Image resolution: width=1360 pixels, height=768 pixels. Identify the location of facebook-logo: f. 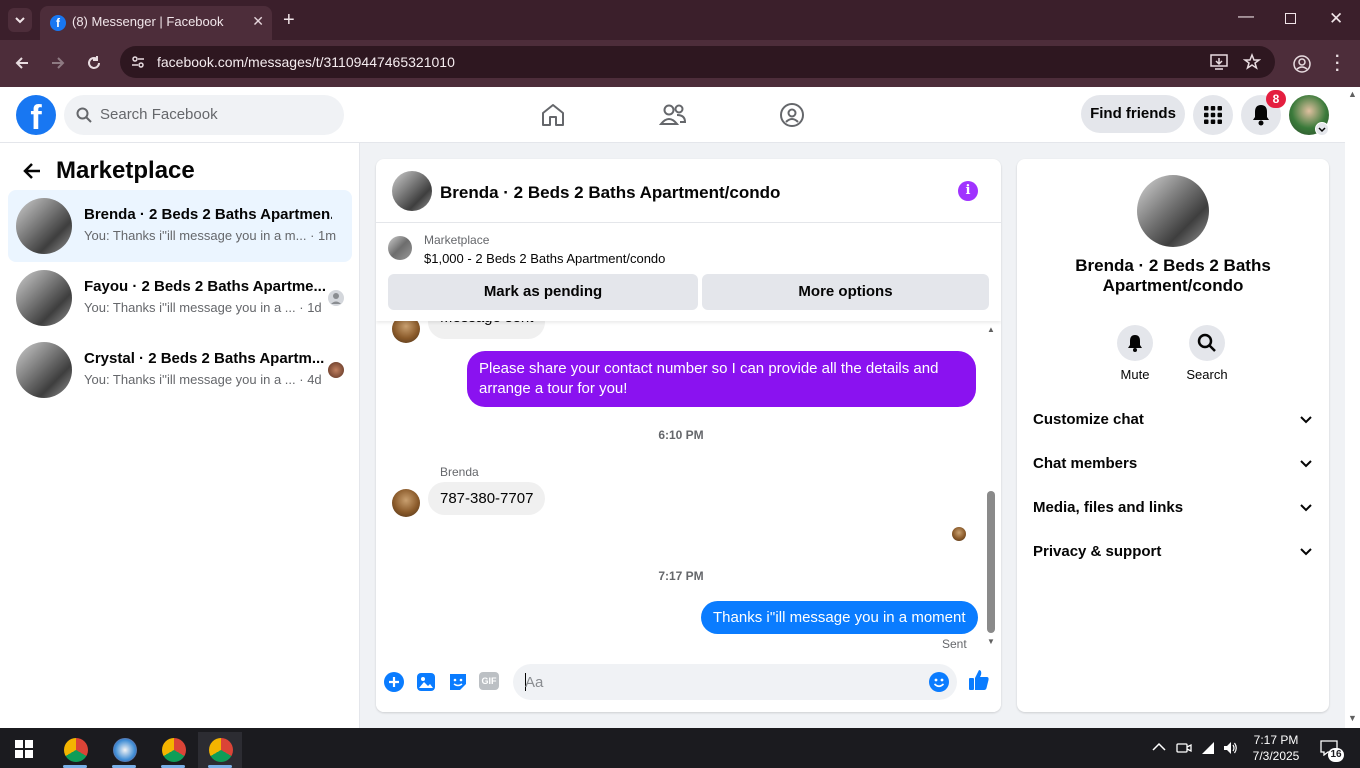
(36, 115).